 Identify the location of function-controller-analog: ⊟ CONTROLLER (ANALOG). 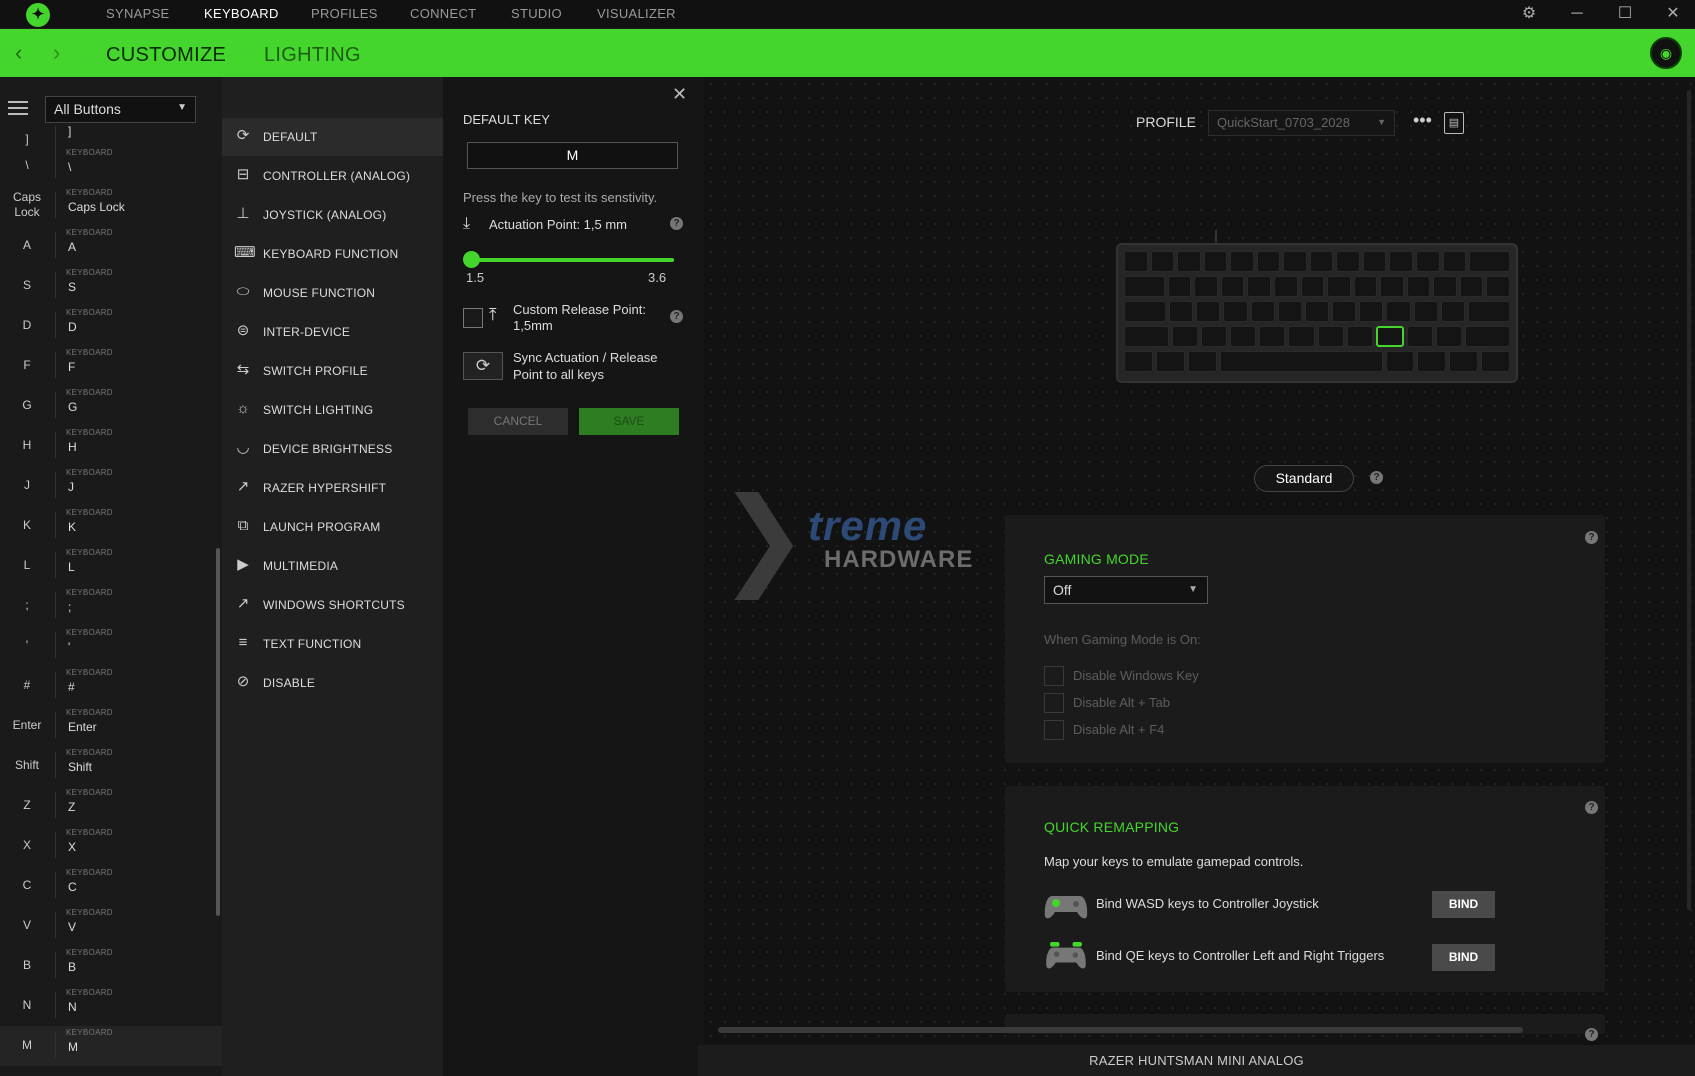
(332, 176).